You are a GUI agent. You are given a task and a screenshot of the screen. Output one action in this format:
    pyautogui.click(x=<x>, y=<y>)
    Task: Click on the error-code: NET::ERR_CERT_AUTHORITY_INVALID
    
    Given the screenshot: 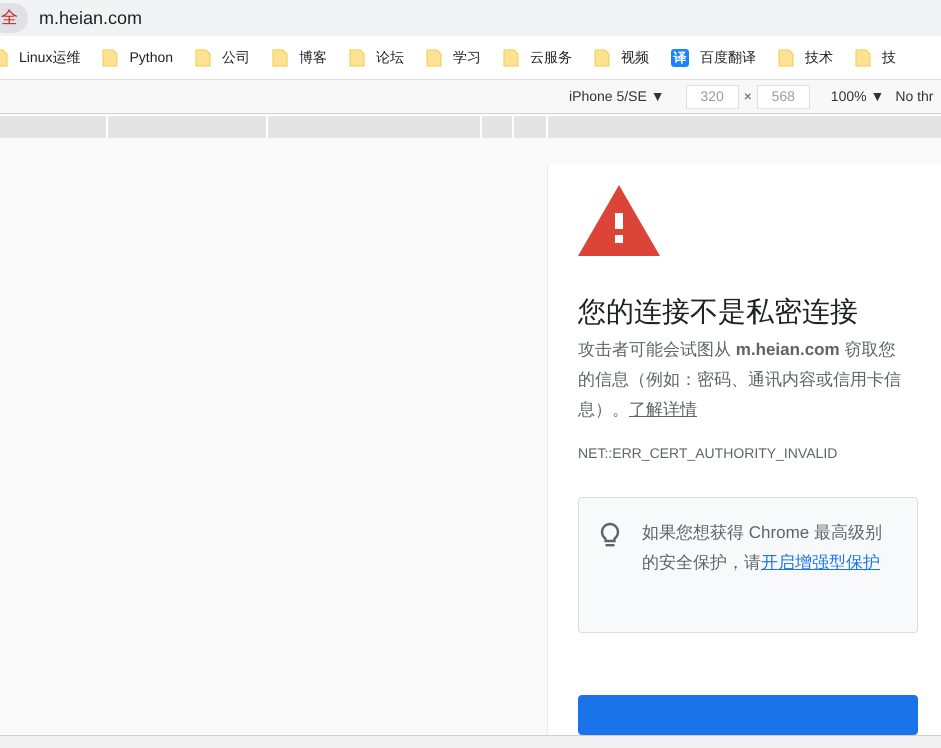 What is the action you would take?
    pyautogui.click(x=708, y=453)
    